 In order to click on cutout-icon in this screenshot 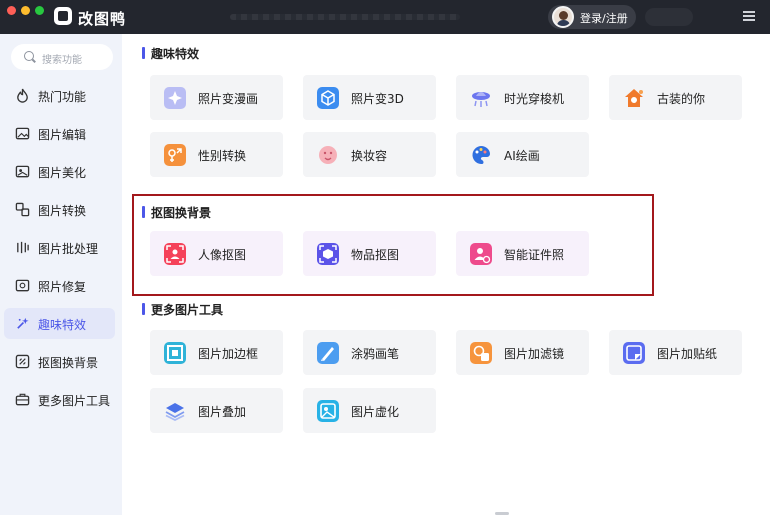, I will do `click(22, 361)`.